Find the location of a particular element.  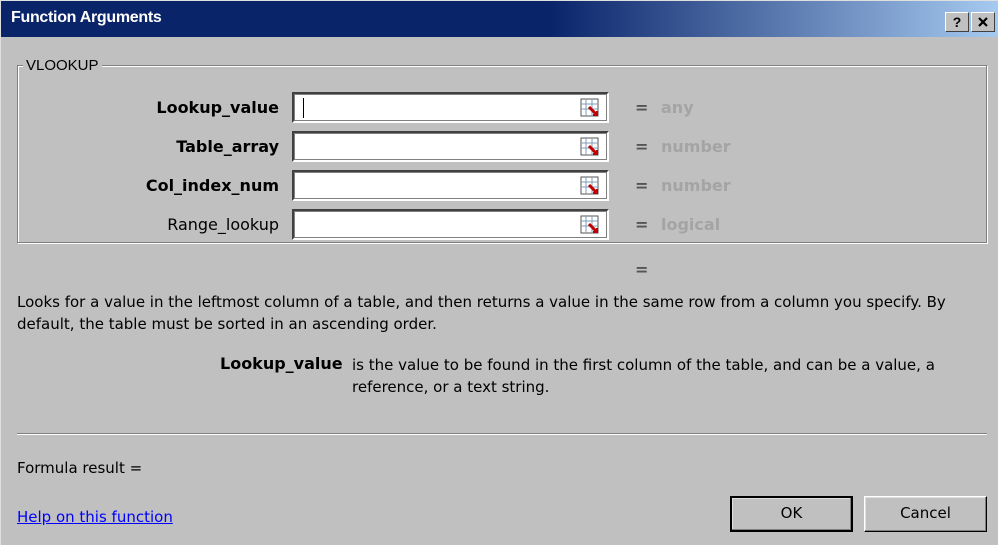

close-x-glyph is located at coordinates (983, 22).